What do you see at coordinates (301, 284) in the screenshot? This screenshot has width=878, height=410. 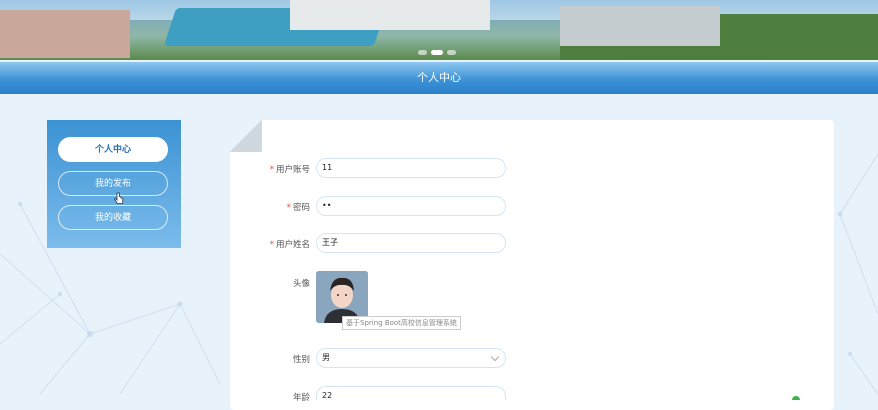 I see `field-label-avatar: 头像` at bounding box center [301, 284].